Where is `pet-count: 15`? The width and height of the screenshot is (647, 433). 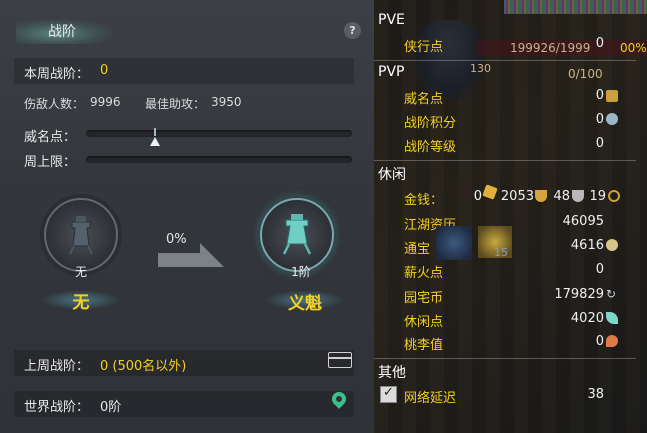 pet-count: 15 is located at coordinates (501, 252).